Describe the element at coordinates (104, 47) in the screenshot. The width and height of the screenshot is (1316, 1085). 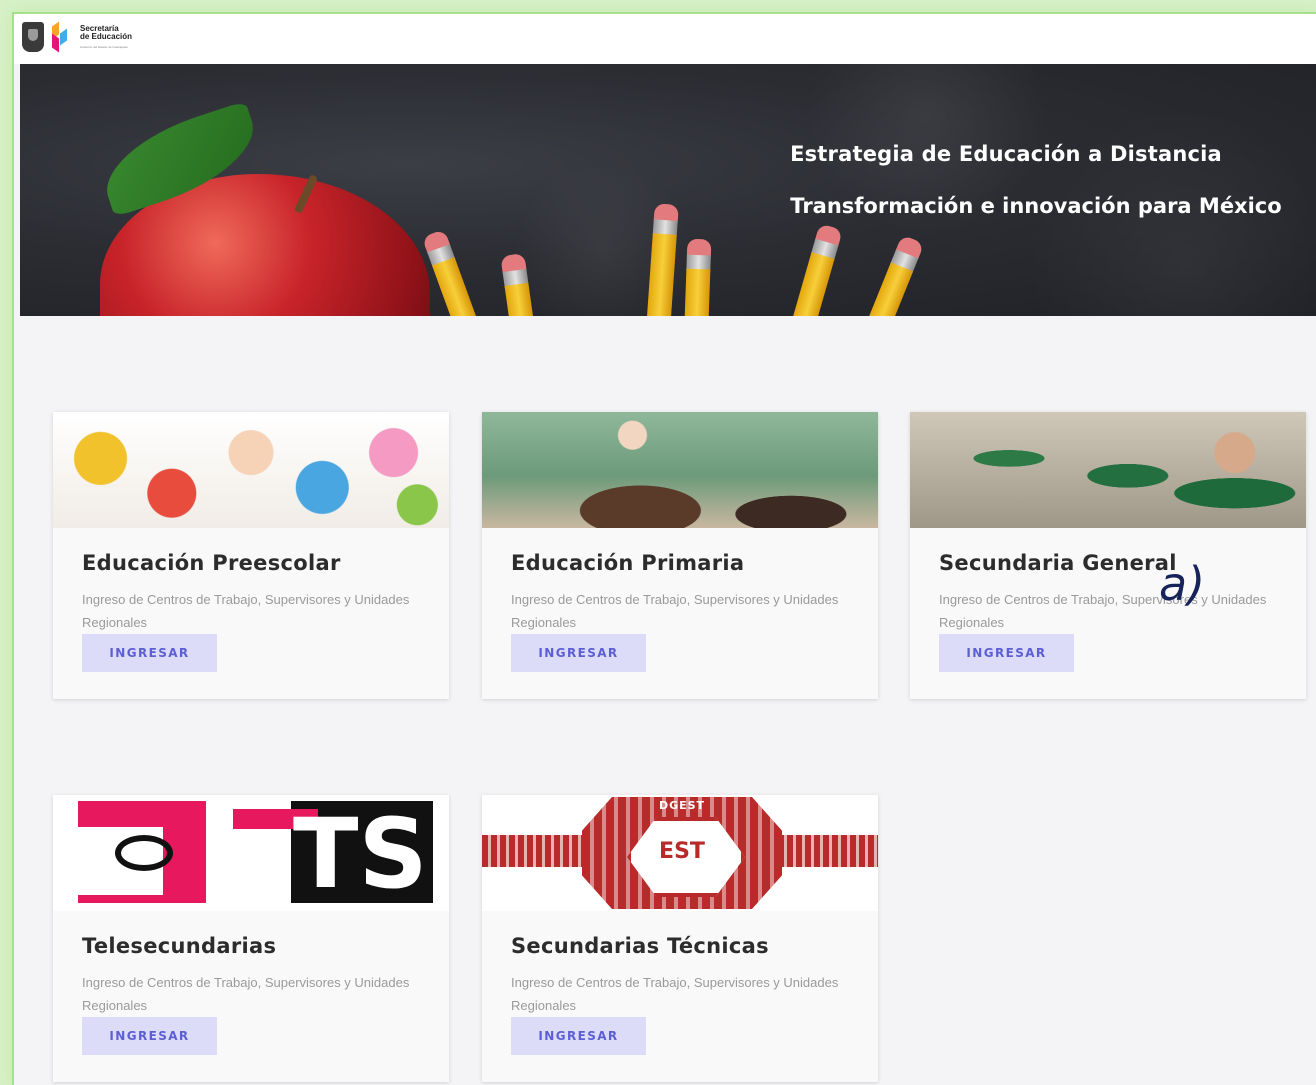
I see `brand-subtitle: Gobierno del Estado de Guanajuato` at that location.